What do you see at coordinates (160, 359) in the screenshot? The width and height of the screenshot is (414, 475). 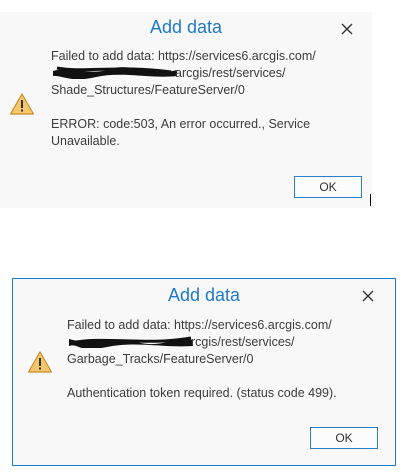 I see `message-line: Garbage_Tracks/FeatureServer/0` at bounding box center [160, 359].